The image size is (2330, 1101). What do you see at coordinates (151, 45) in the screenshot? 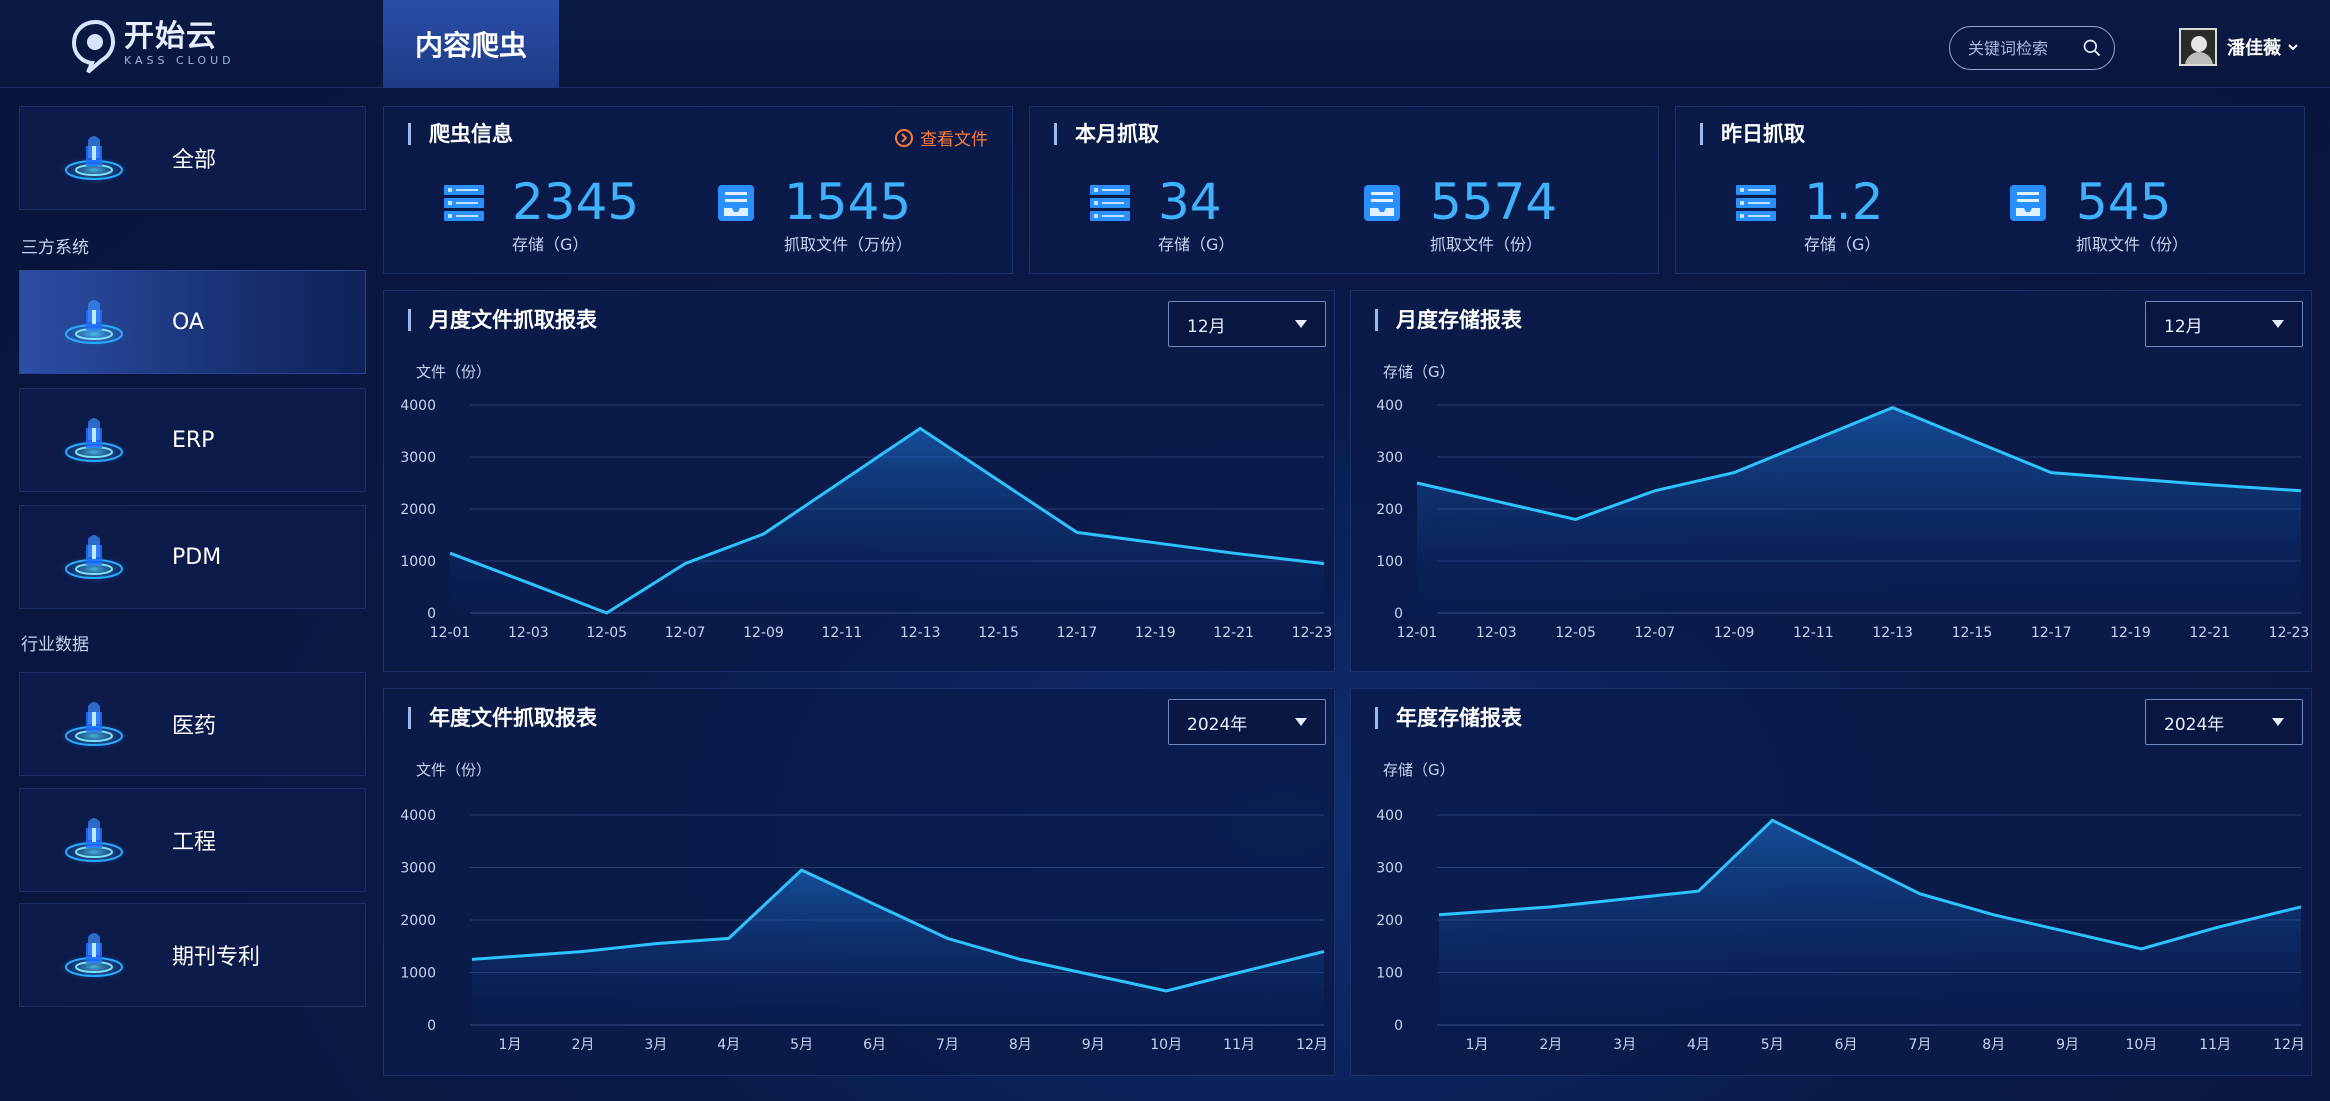
I see `logo: 开始云 KASS CLOUD` at bounding box center [151, 45].